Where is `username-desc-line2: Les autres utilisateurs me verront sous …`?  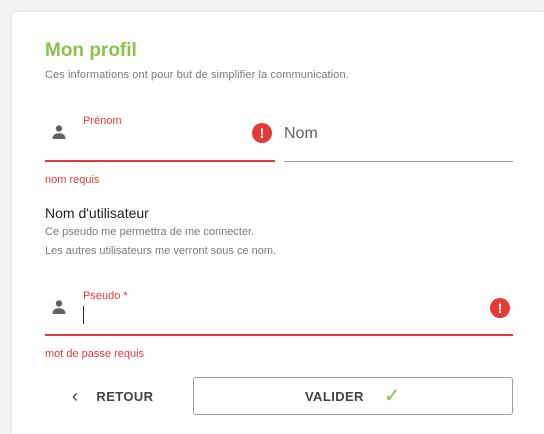
username-desc-line2: Les autres utilisateurs me verront sous … is located at coordinates (161, 251).